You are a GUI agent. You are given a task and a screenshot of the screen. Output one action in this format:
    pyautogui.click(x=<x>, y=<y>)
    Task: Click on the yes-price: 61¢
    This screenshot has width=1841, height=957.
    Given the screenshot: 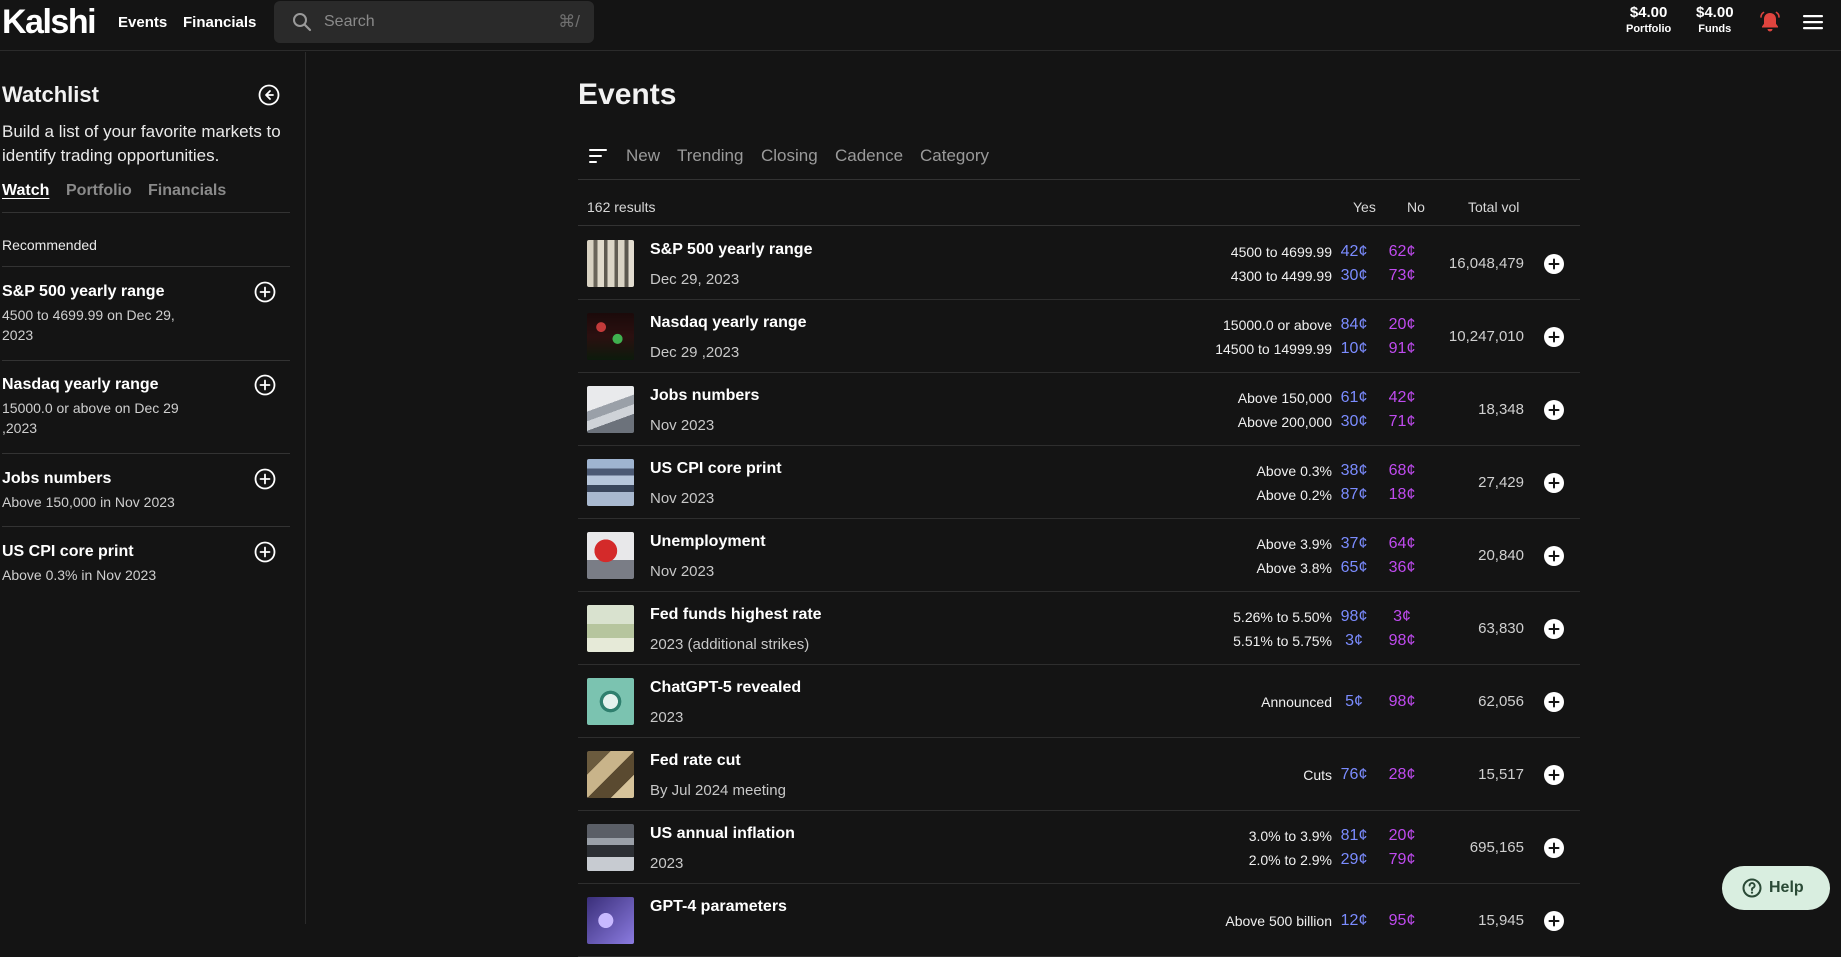 What is the action you would take?
    pyautogui.click(x=1354, y=398)
    